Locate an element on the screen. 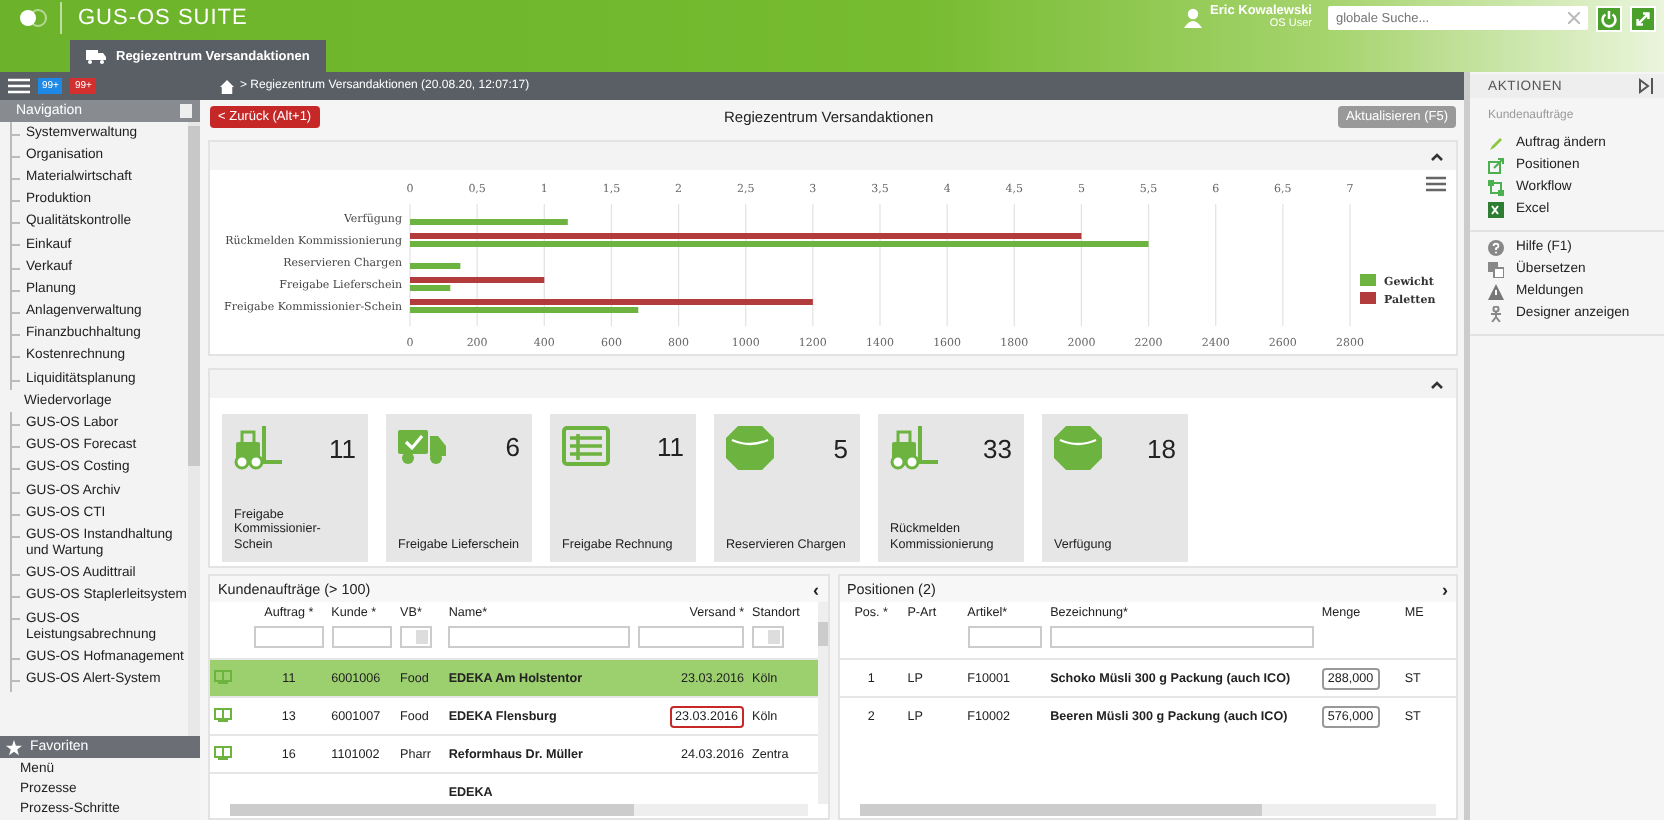  logo-icon is located at coordinates (39, 18).